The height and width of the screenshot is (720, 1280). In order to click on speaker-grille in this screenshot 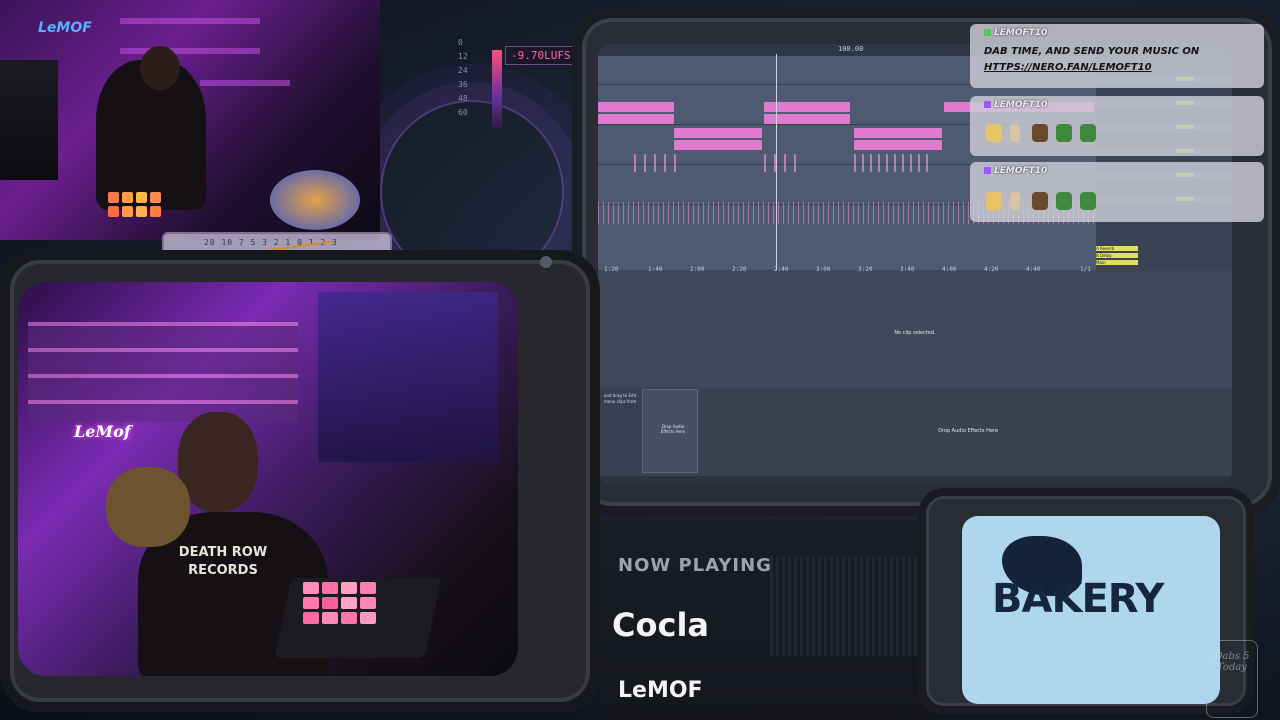, I will do `click(845, 606)`.